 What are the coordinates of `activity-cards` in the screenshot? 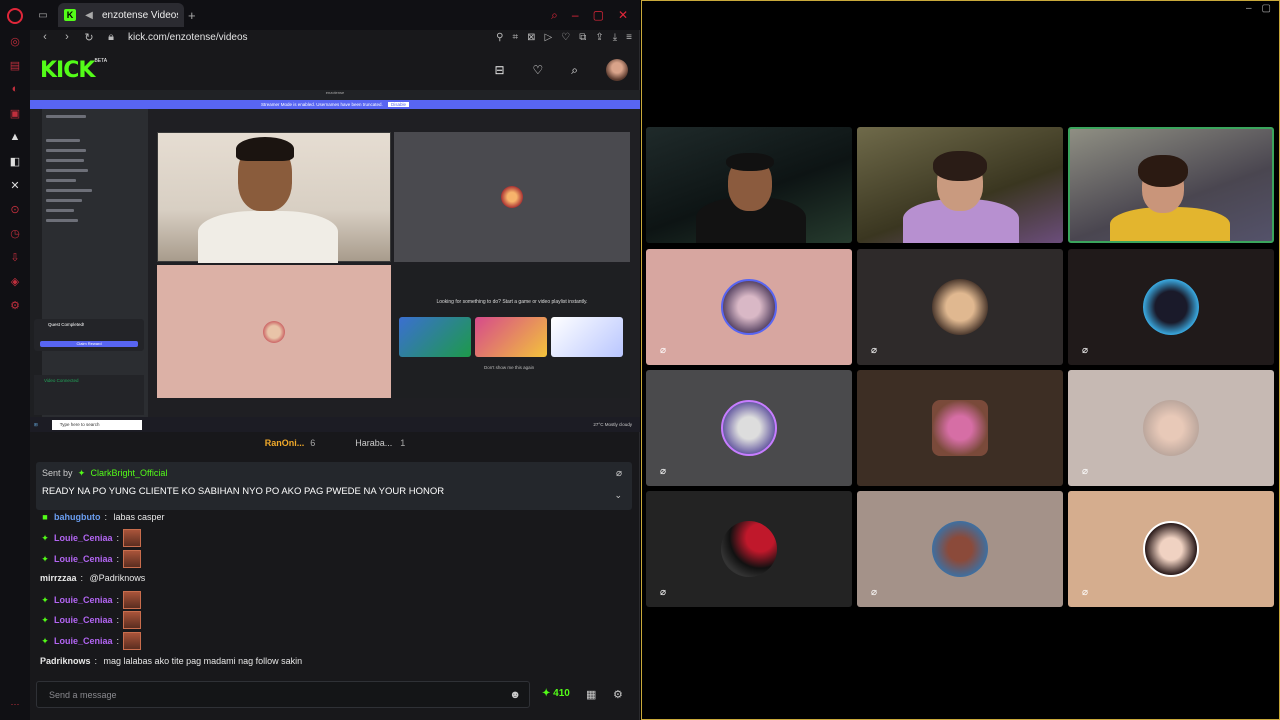 It's located at (511, 337).